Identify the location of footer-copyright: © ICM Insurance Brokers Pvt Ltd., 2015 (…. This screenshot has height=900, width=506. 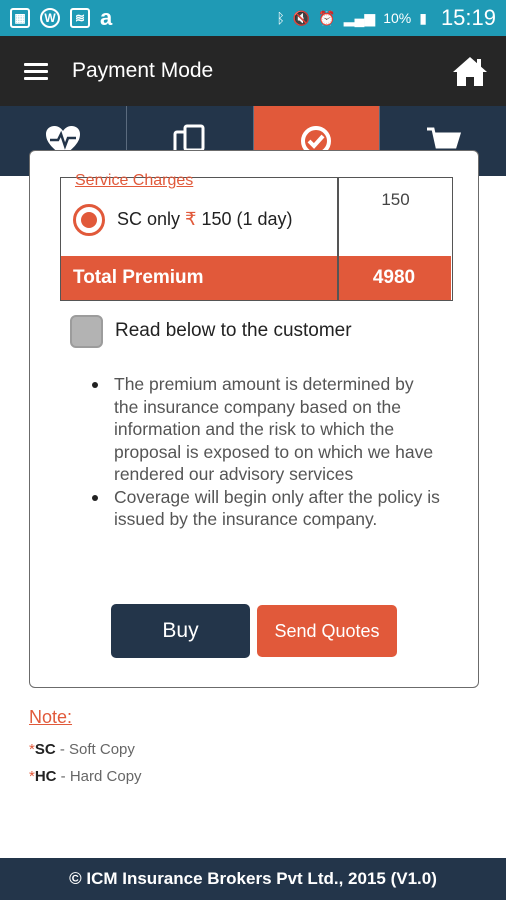
(253, 879).